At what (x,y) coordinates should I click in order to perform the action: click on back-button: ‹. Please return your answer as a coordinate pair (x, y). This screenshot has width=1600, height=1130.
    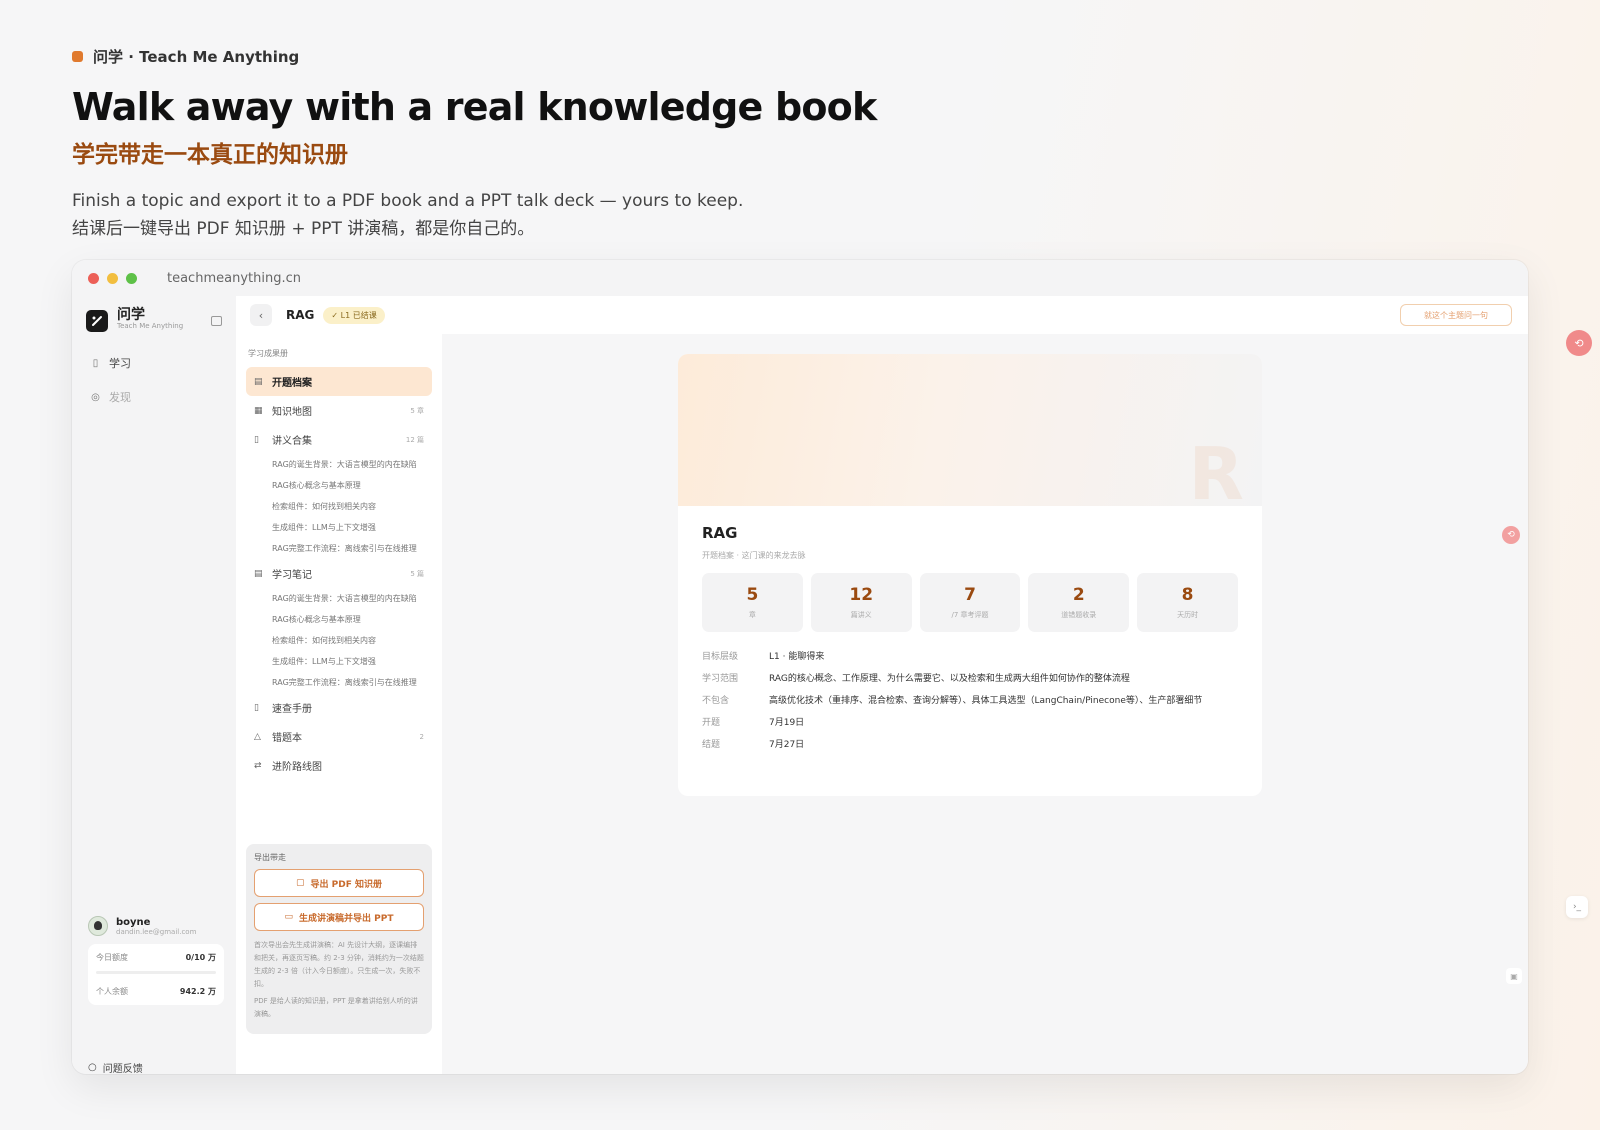
    Looking at the image, I should click on (261, 315).